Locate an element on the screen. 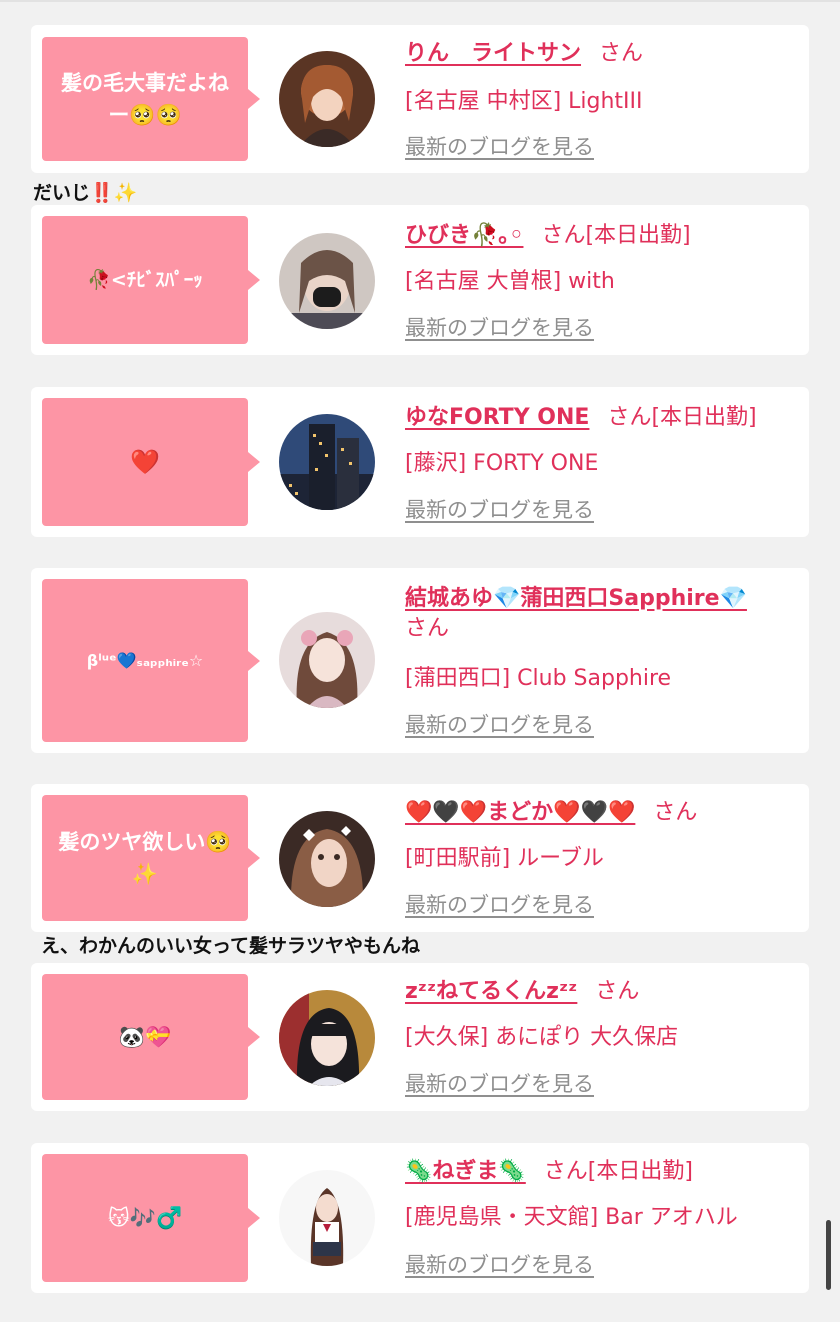 This screenshot has width=840, height=1322. scrollbar is located at coordinates (828, 1255).